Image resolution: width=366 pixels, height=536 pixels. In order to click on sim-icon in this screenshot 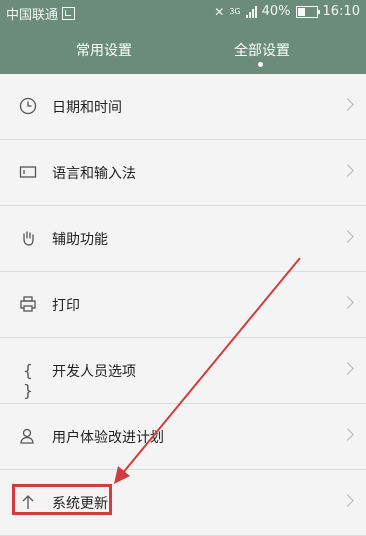, I will do `click(69, 13)`.